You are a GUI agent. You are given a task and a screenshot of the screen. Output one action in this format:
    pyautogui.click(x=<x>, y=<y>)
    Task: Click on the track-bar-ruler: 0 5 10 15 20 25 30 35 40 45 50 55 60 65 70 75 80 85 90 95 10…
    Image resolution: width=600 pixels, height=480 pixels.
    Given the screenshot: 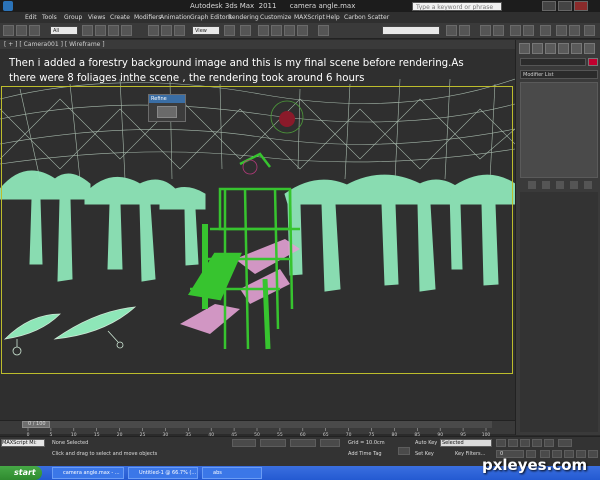 What is the action you would take?
    pyautogui.click(x=257, y=432)
    